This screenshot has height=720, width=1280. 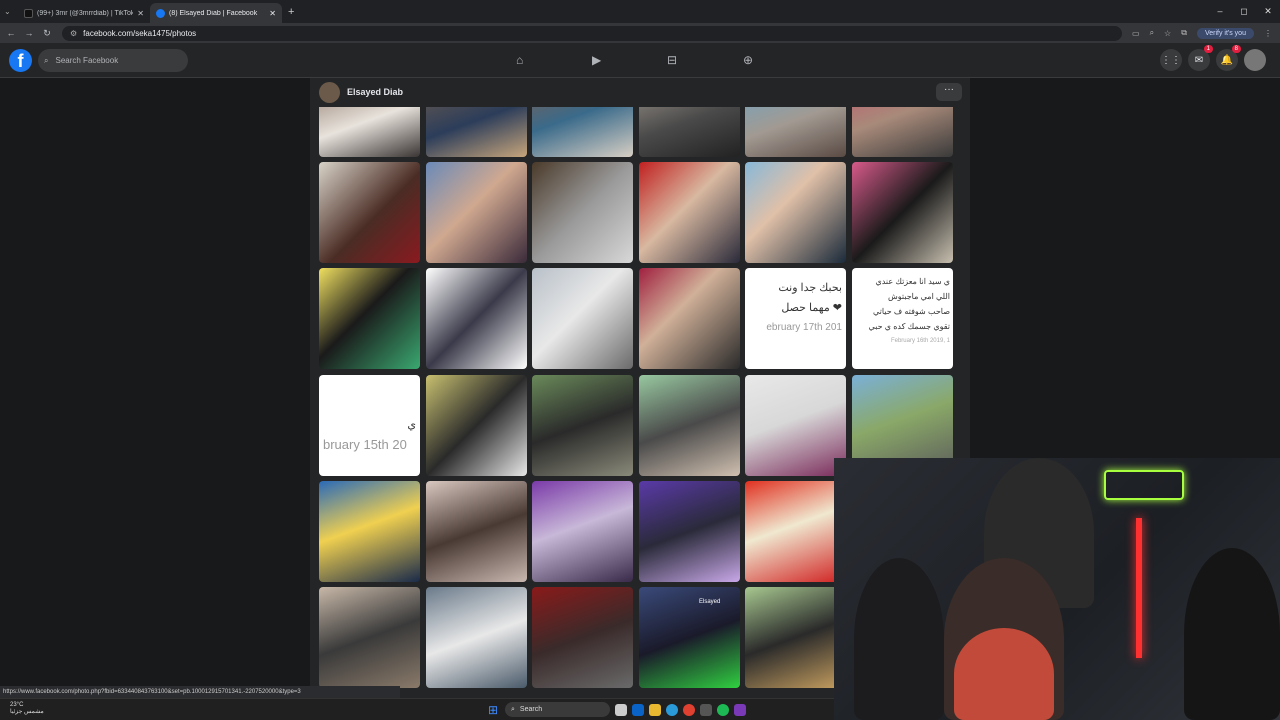 What do you see at coordinates (369, 425) in the screenshot?
I see `text-photo: ي bruary 15th 20` at bounding box center [369, 425].